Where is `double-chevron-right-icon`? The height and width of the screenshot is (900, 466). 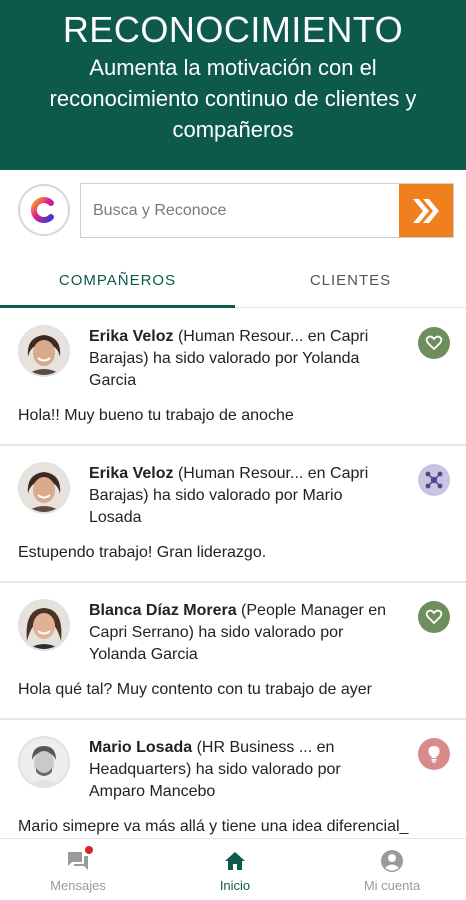
double-chevron-right-icon is located at coordinates (426, 211).